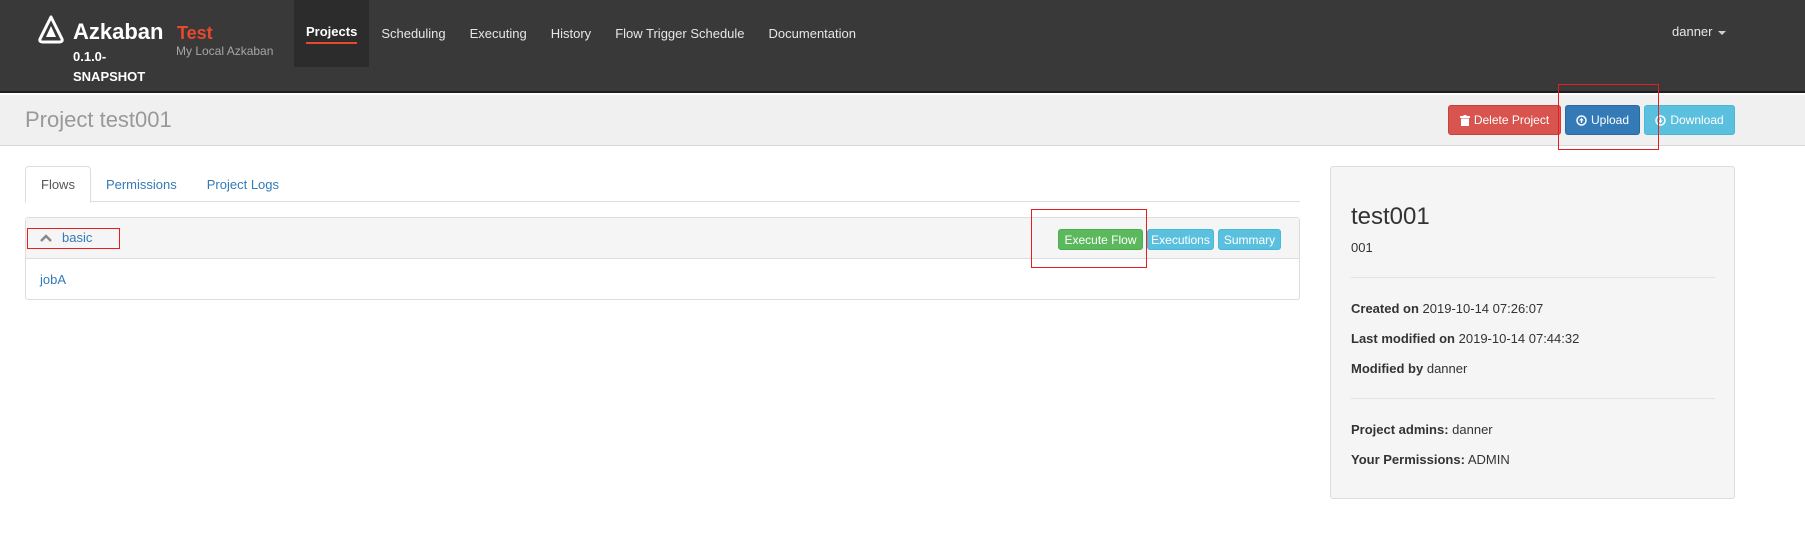 The height and width of the screenshot is (555, 1805). Describe the element at coordinates (77, 237) in the screenshot. I see `flow-name-link: basic` at that location.